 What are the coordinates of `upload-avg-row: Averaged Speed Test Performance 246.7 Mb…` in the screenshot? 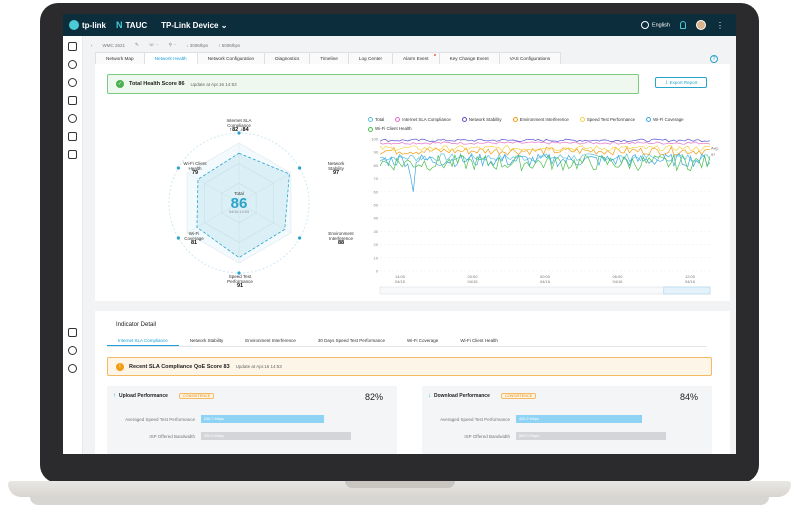 It's located at (246, 419).